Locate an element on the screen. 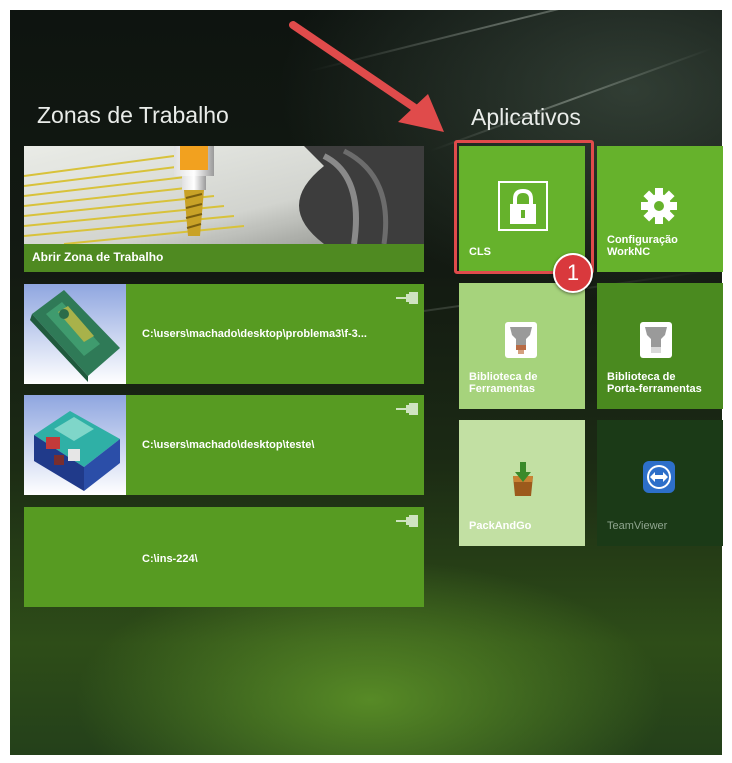 The height and width of the screenshot is (763, 732). open-workspace-tile: Abrir Zona de Trabalho is located at coordinates (224, 209).